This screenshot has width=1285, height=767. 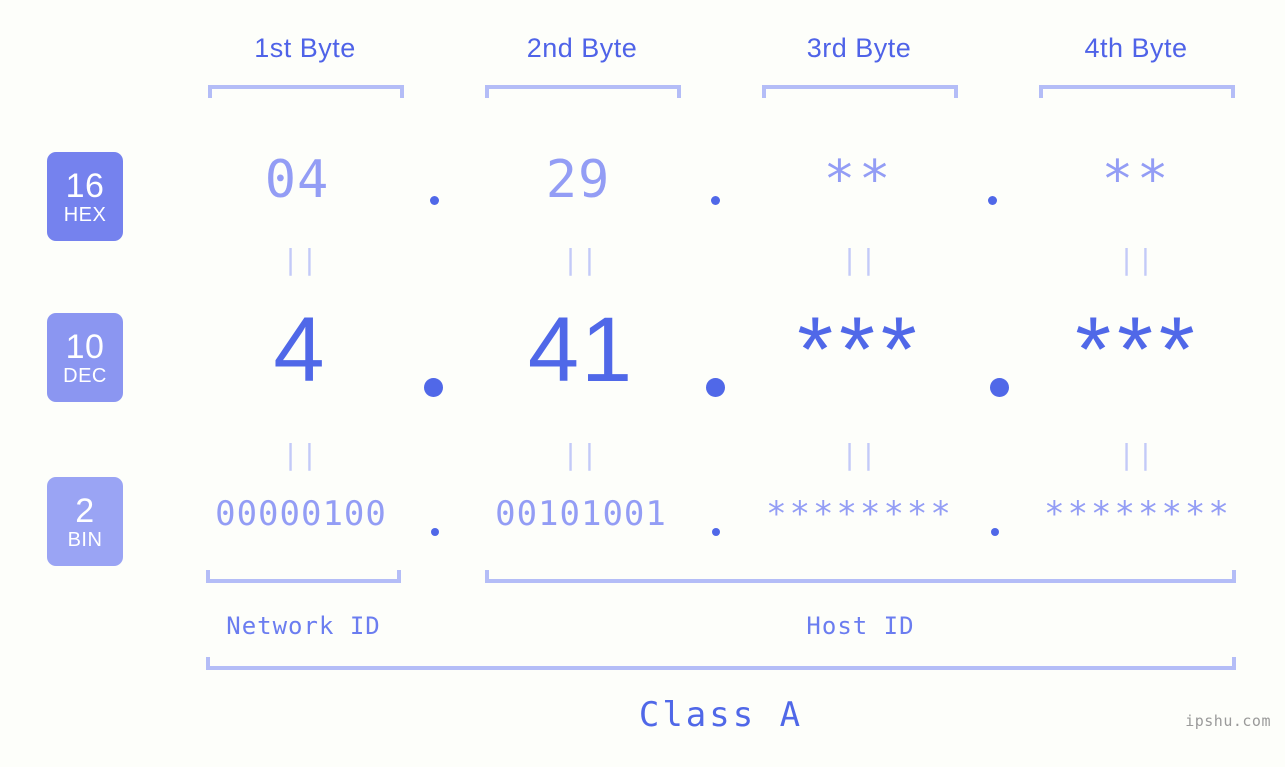 I want to click on connector-hex-dec-1-icon: ||, so click(x=301, y=259).